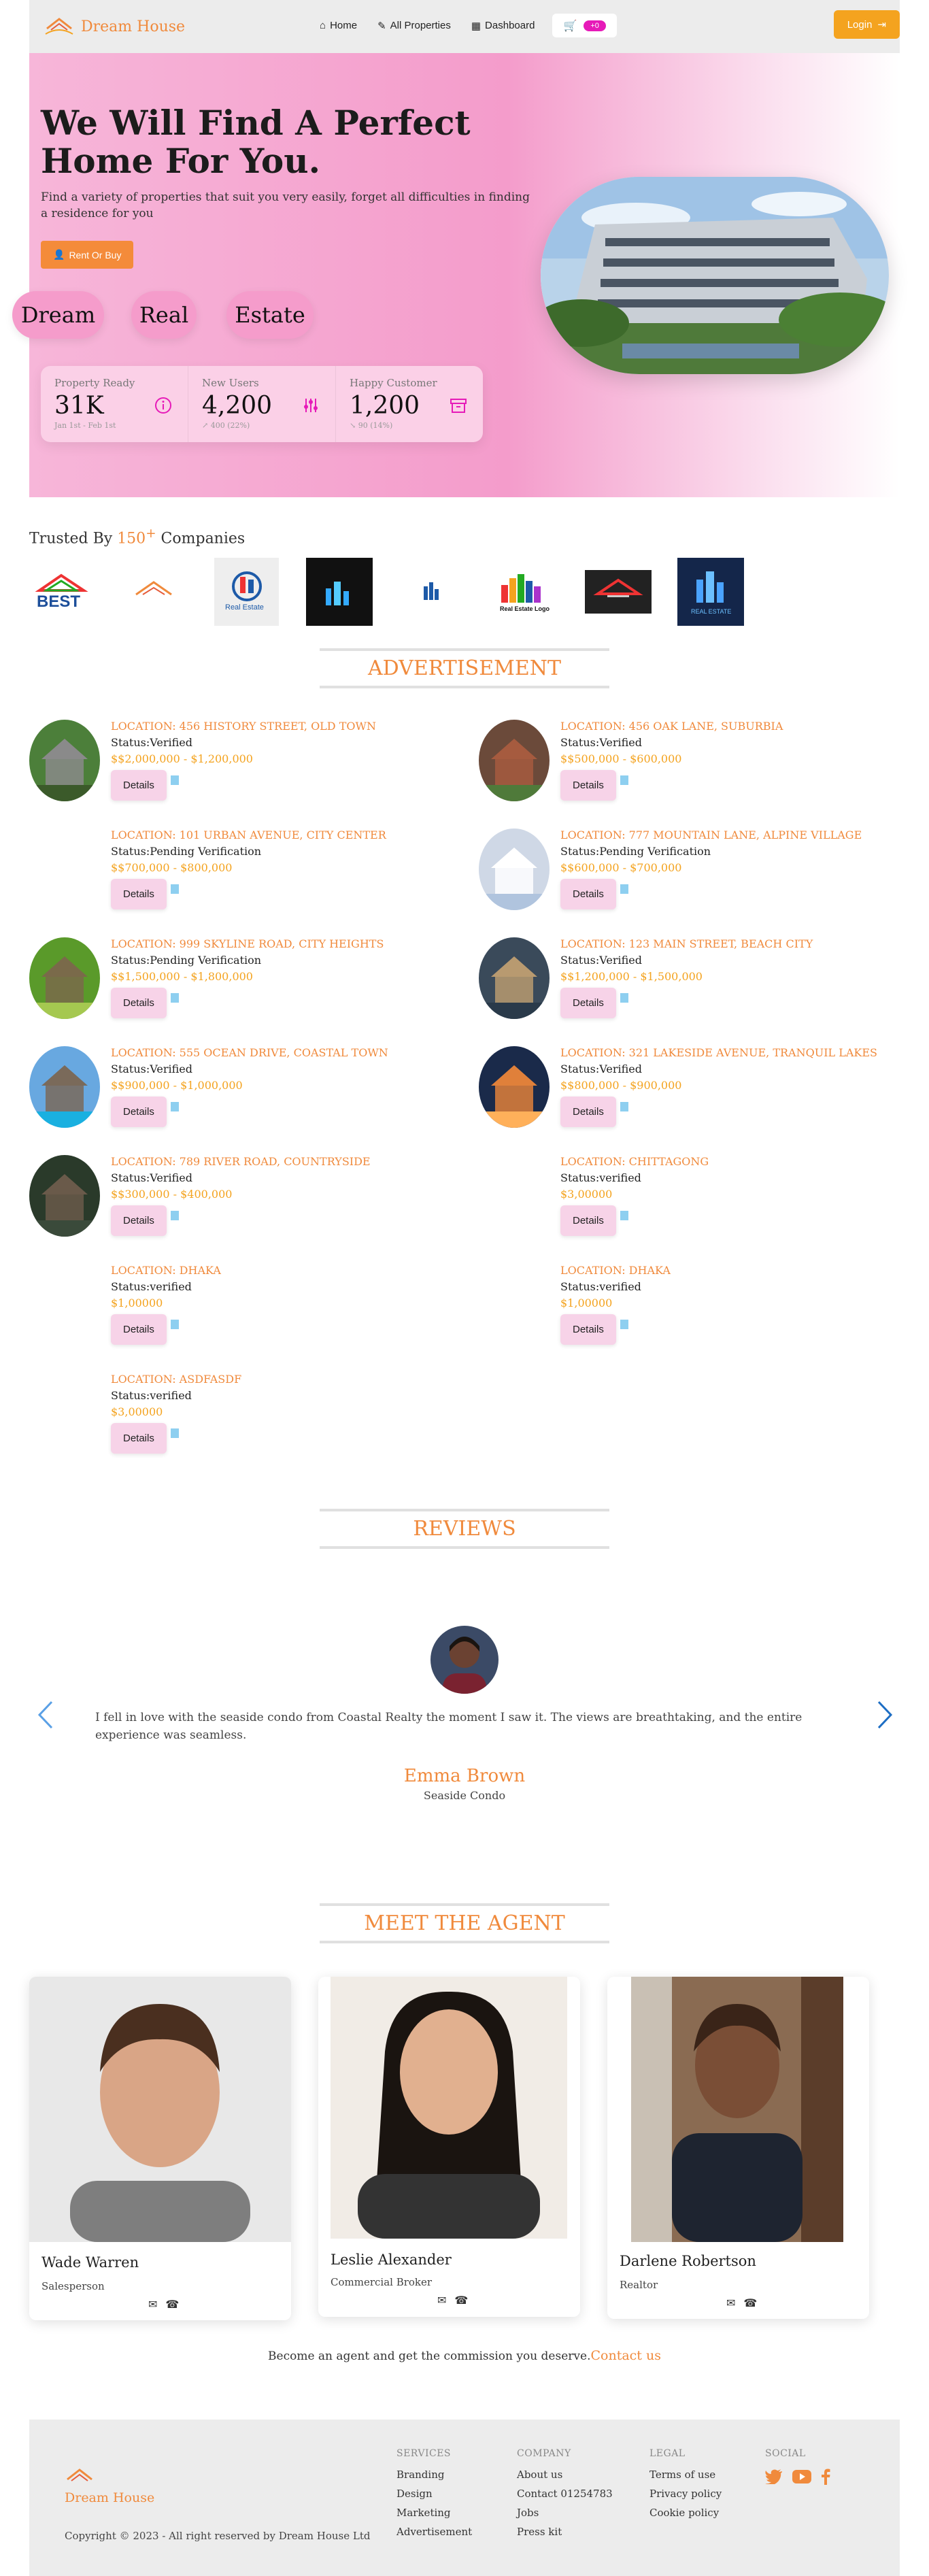  What do you see at coordinates (797, 2466) in the screenshot?
I see `footer-social: SOCIAL` at bounding box center [797, 2466].